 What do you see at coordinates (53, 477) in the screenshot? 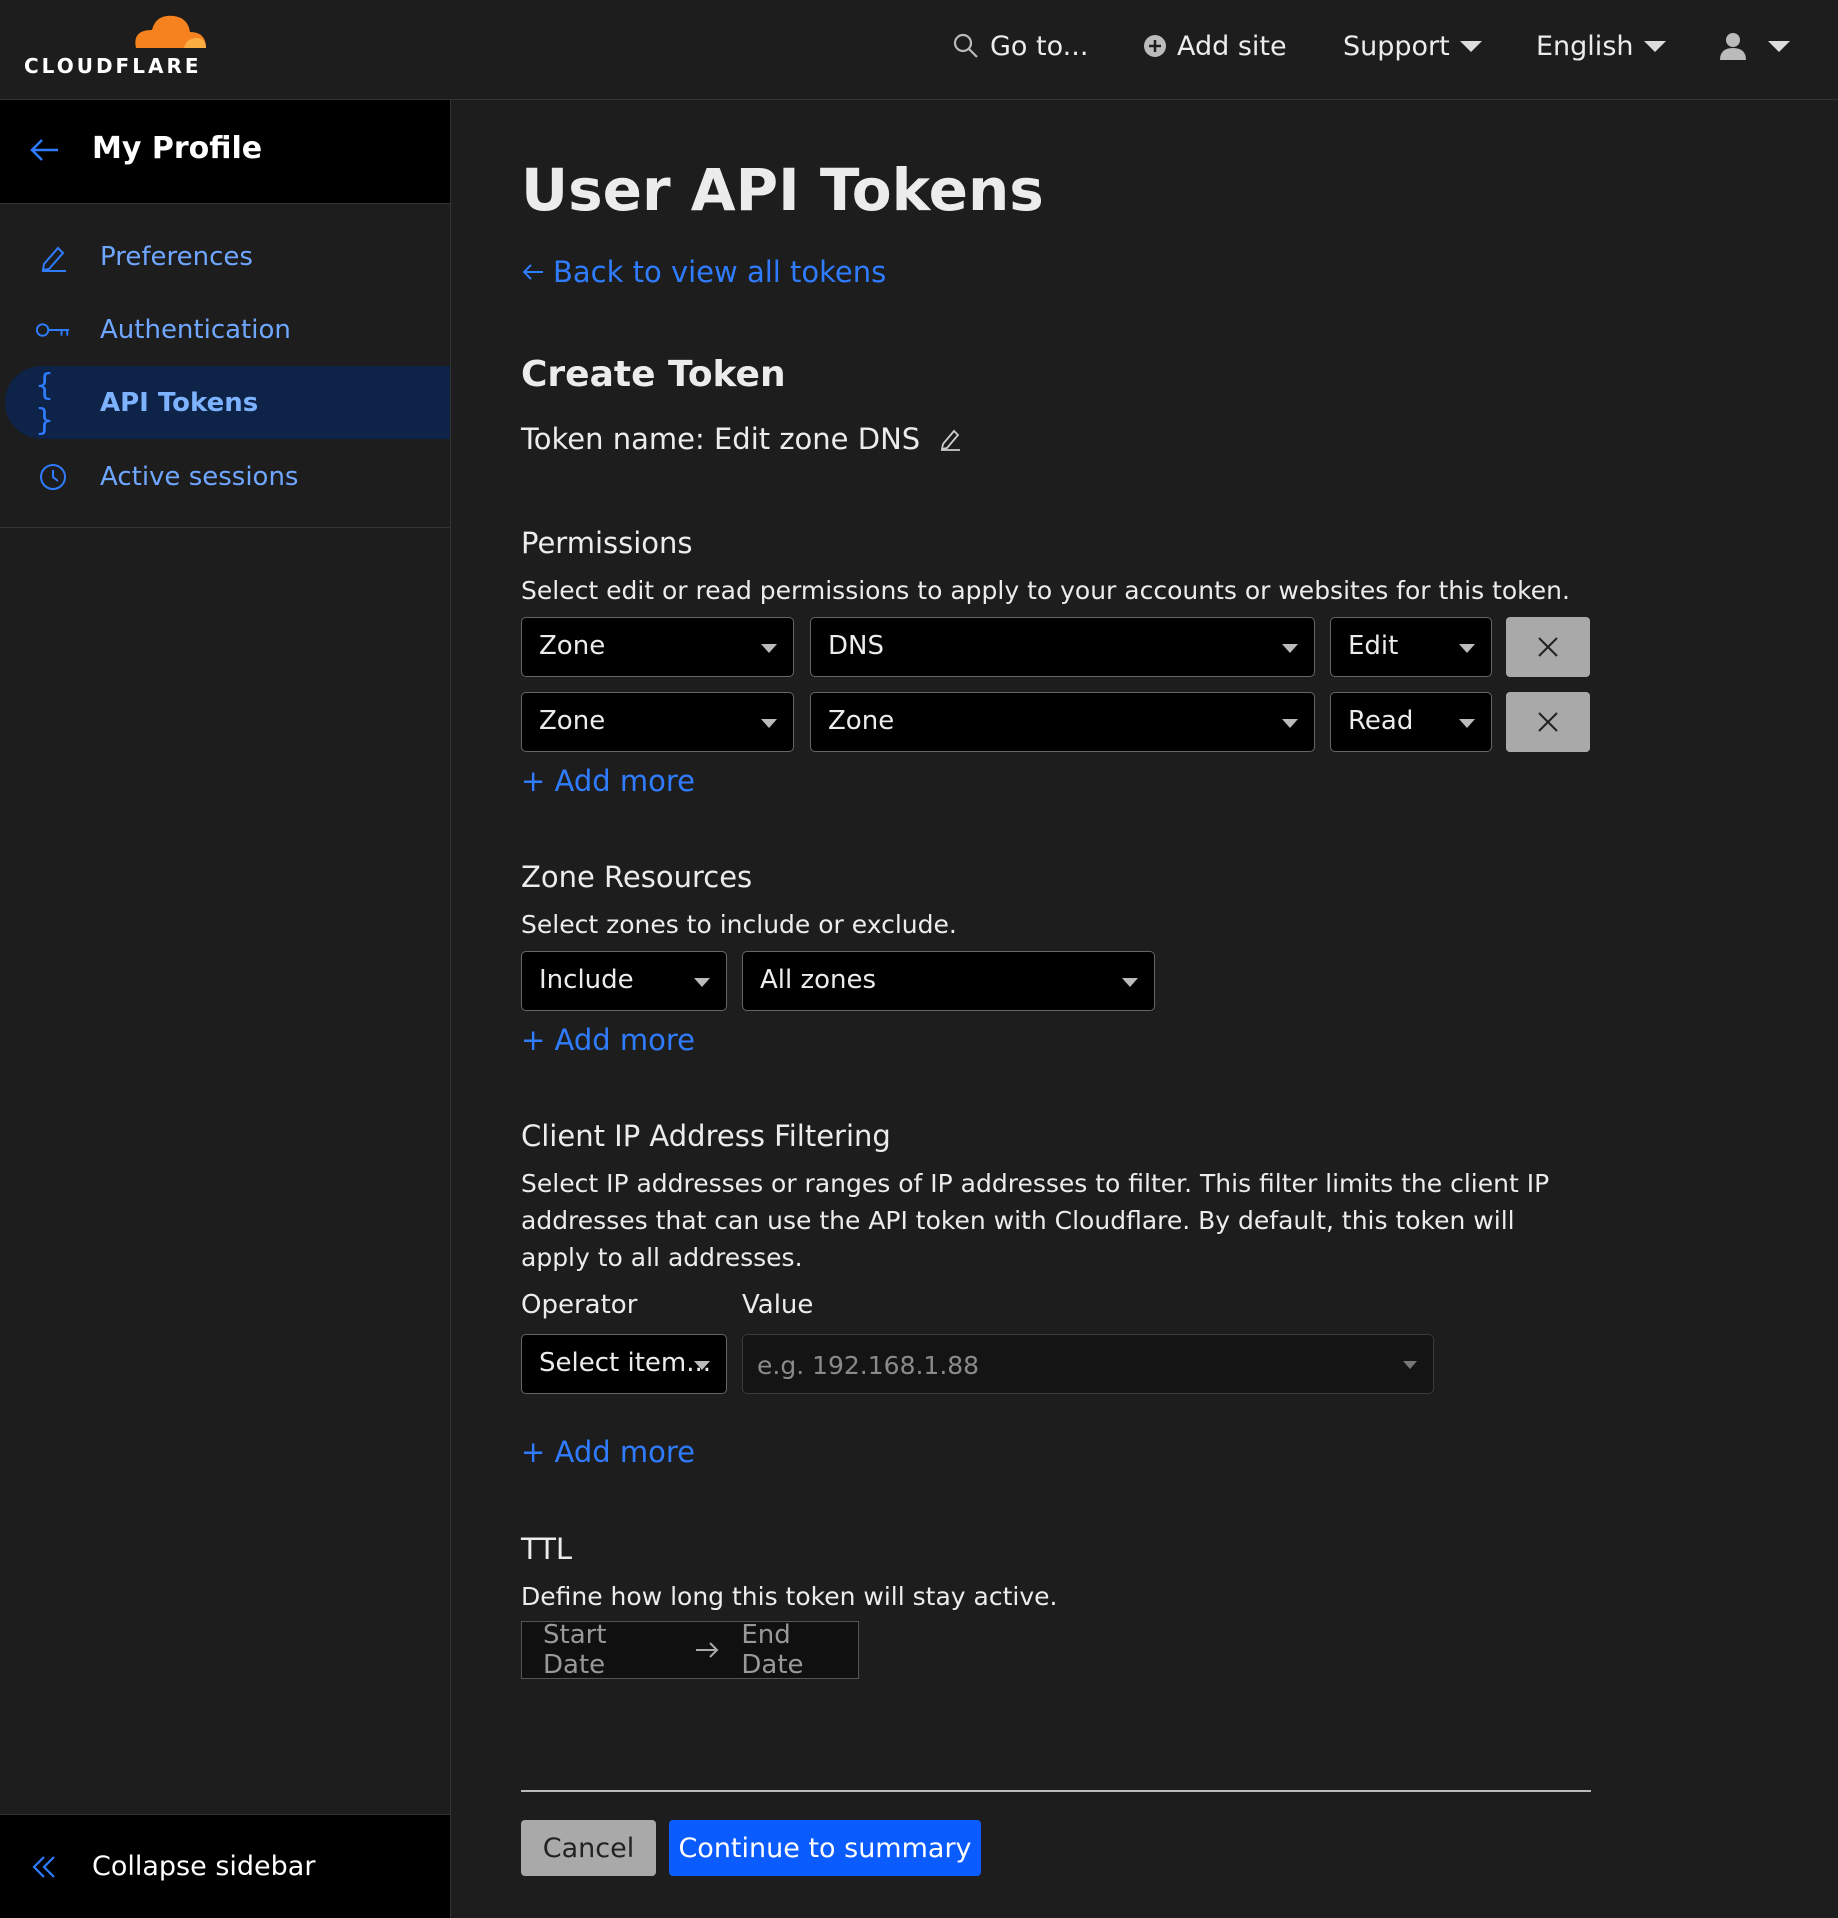
I see `clock-icon` at bounding box center [53, 477].